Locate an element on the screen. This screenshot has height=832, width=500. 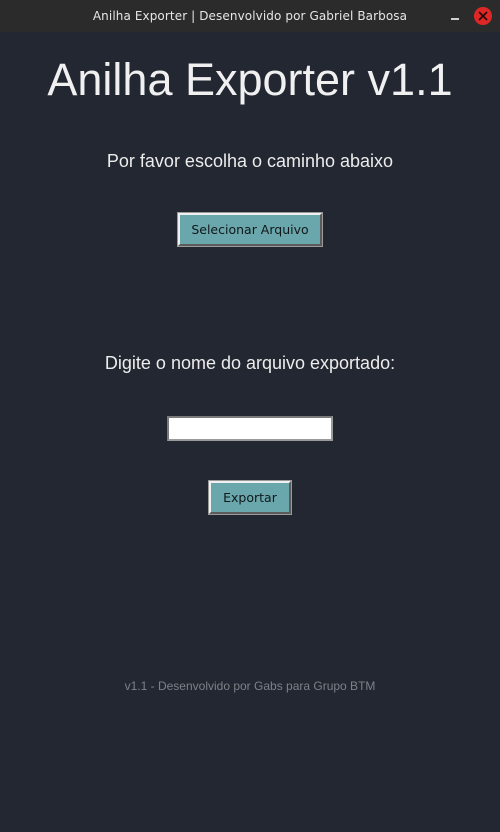
export-button: Exportar is located at coordinates (250, 497).